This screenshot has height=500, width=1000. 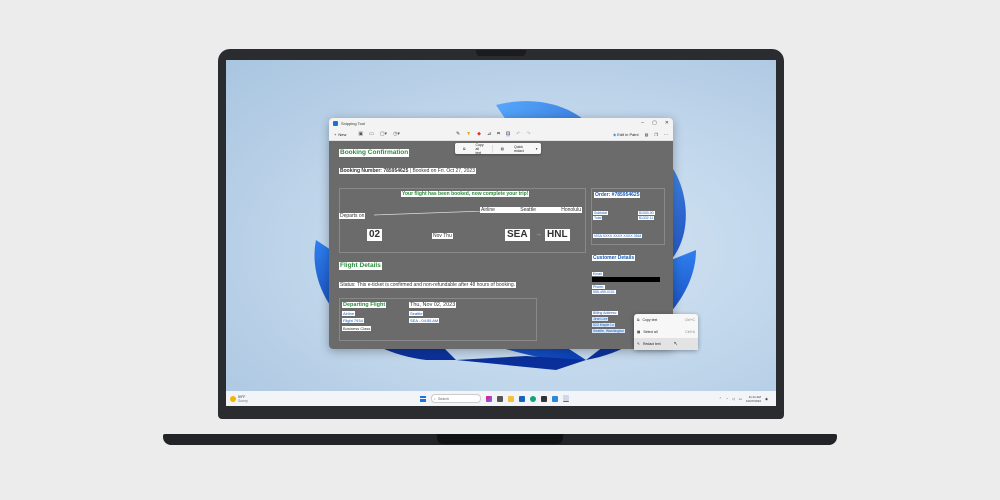 What do you see at coordinates (468, 134) in the screenshot?
I see `highlighter-icon: ▼` at bounding box center [468, 134].